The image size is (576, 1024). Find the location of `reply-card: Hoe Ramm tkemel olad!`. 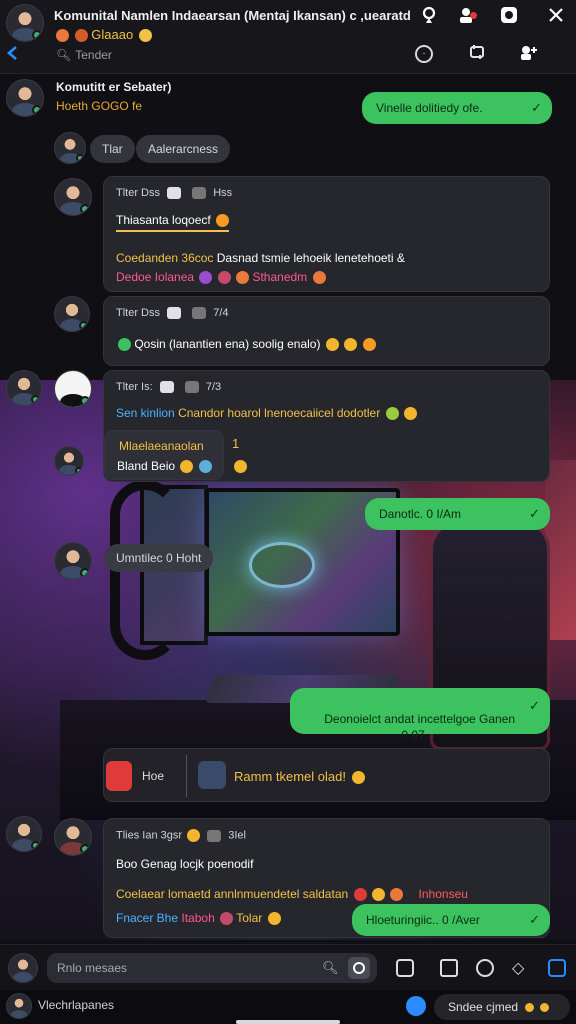

reply-card: Hoe Ramm tkemel olad! is located at coordinates (326, 775).